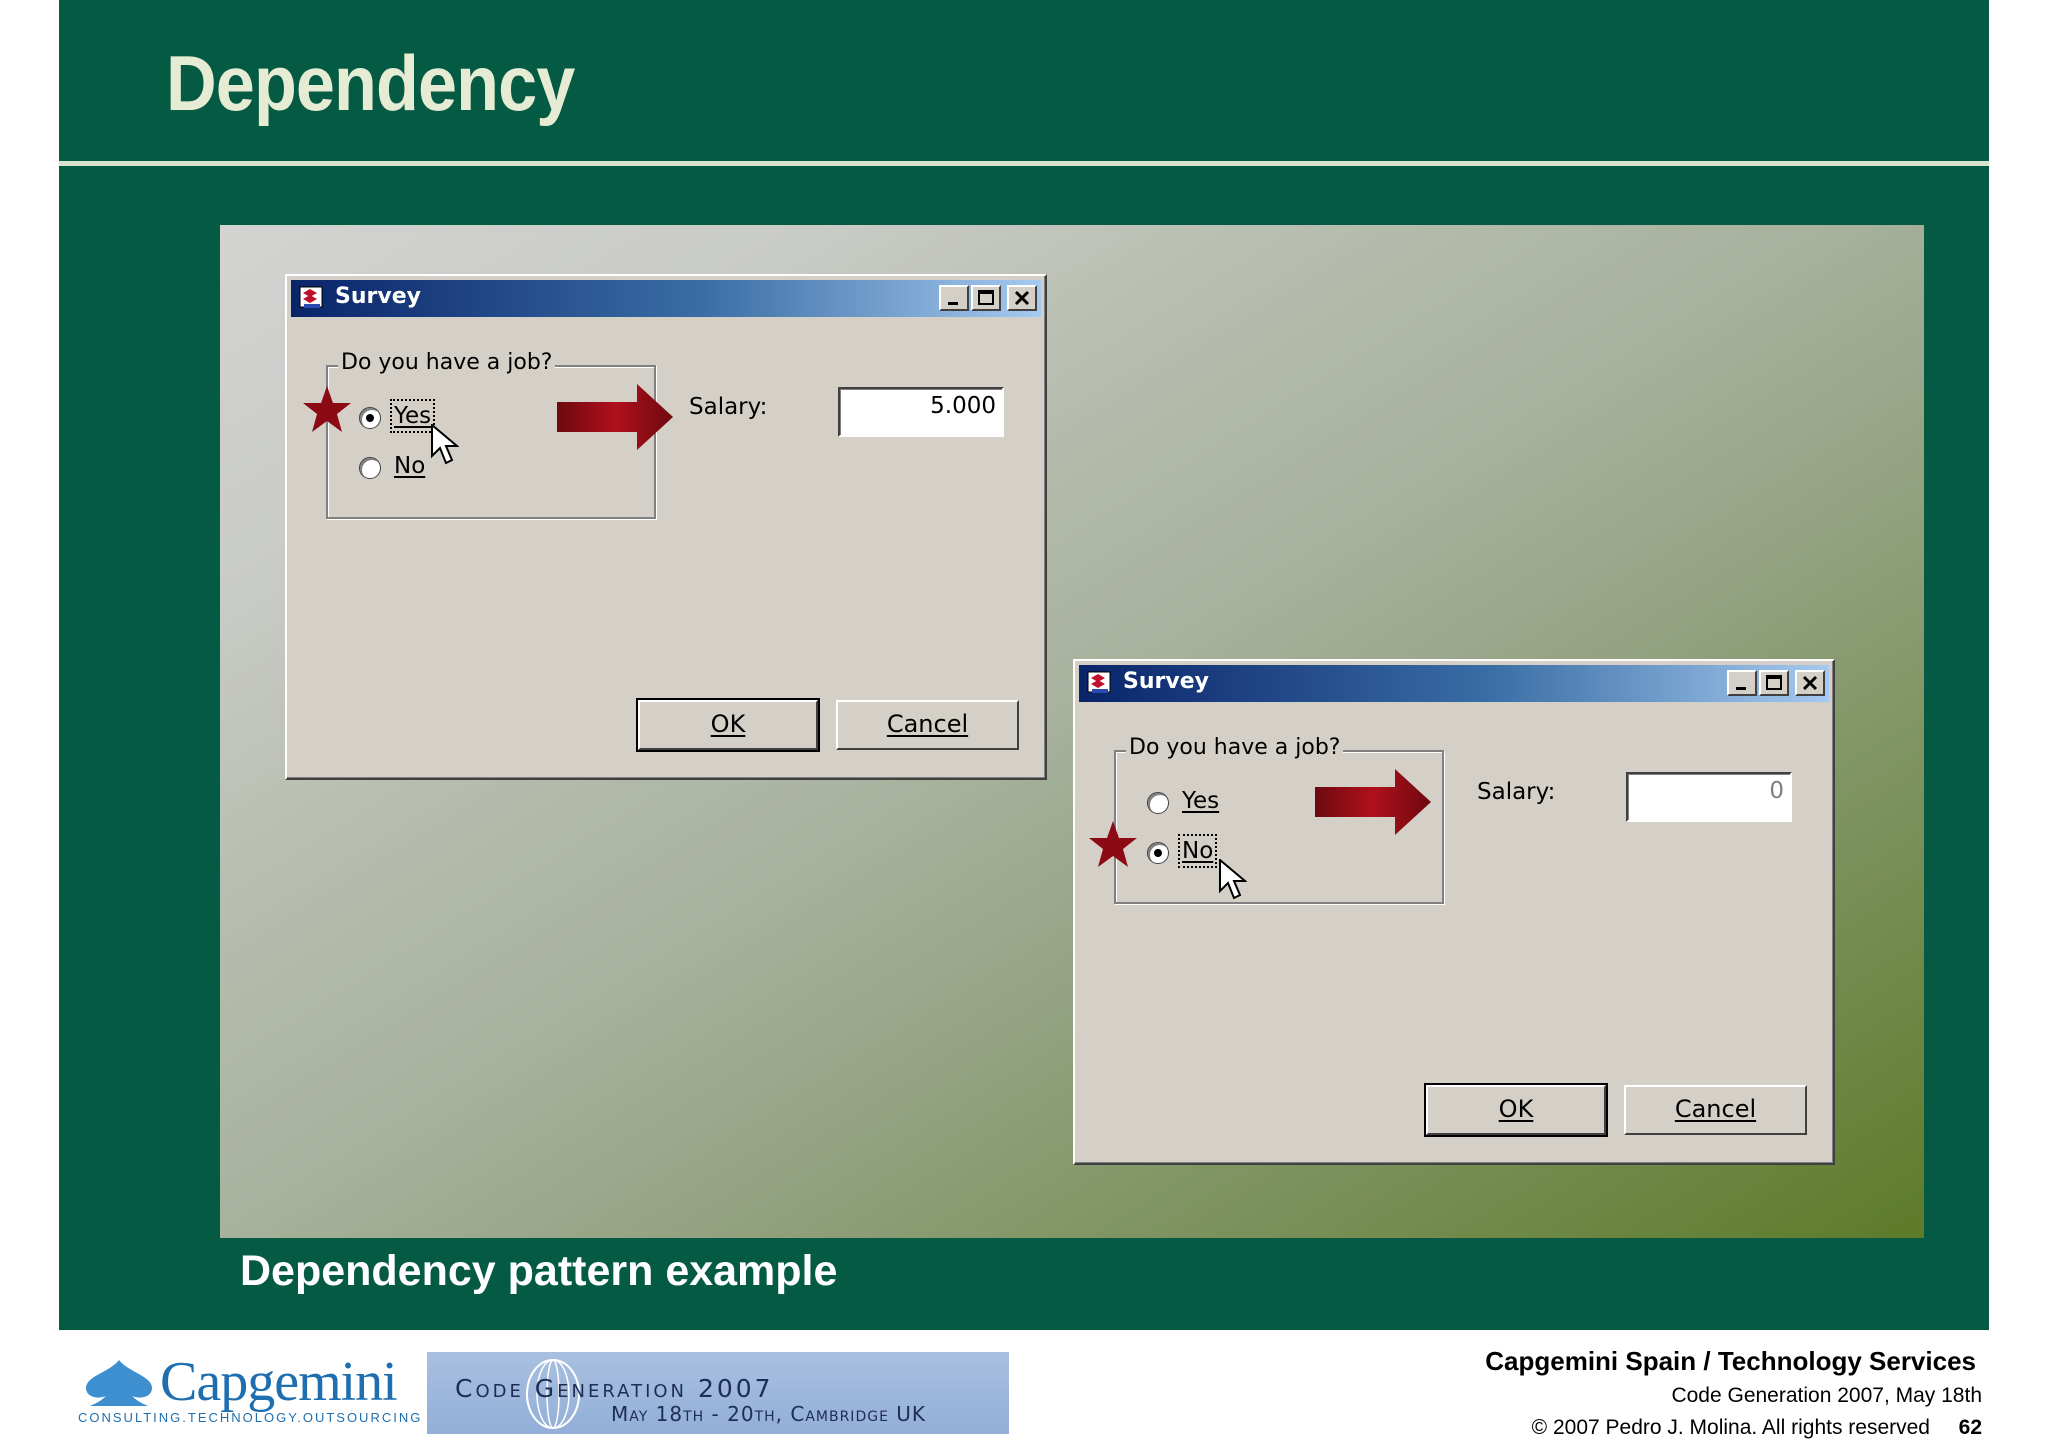  I want to click on capgemini-wordmark: Capgemini, so click(279, 1382).